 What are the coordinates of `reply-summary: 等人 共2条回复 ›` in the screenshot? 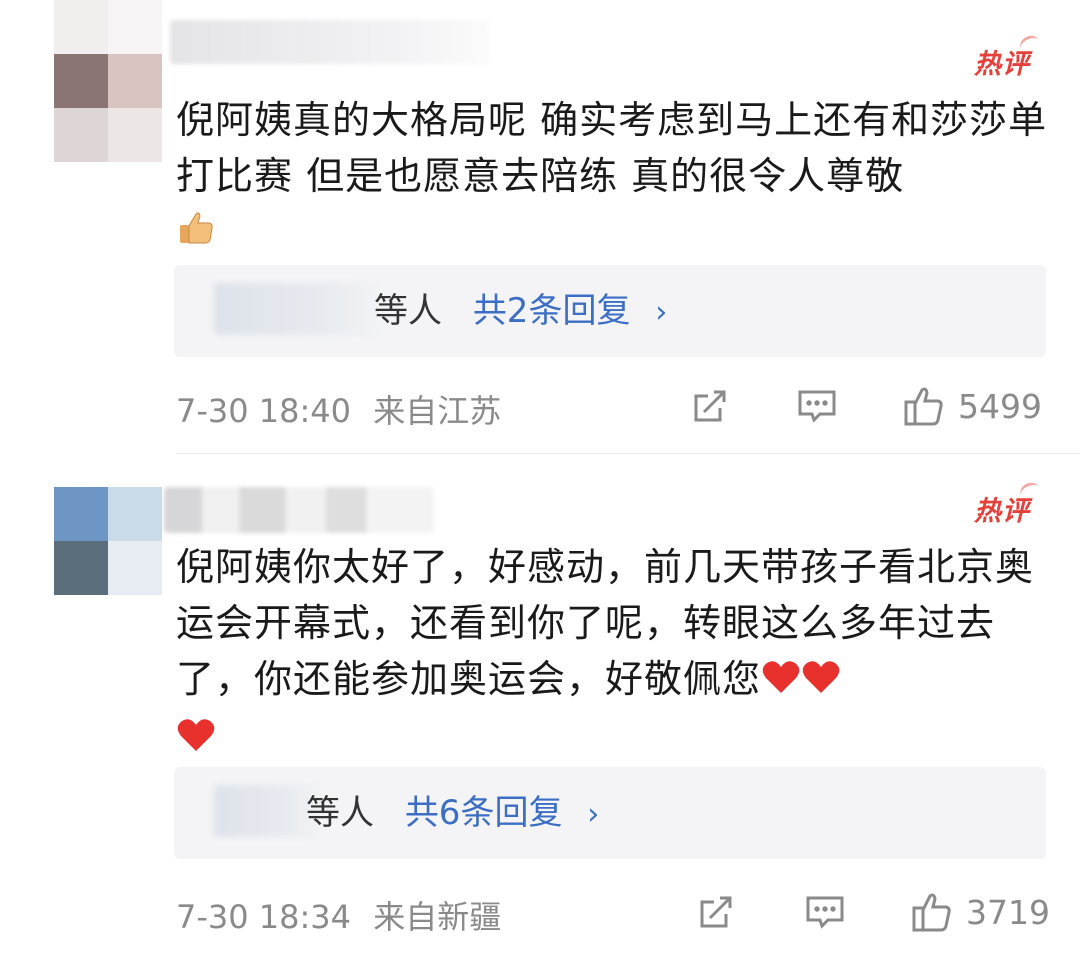 It's located at (610, 311).